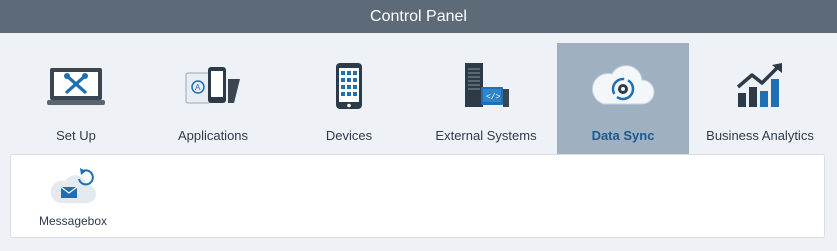  What do you see at coordinates (76, 86) in the screenshot?
I see `tools-icon` at bounding box center [76, 86].